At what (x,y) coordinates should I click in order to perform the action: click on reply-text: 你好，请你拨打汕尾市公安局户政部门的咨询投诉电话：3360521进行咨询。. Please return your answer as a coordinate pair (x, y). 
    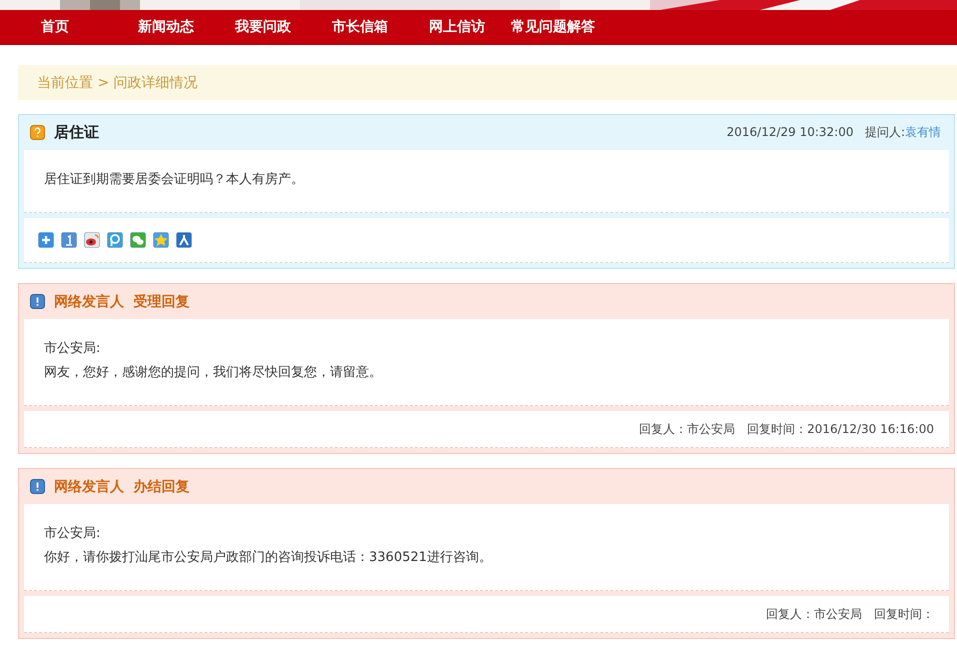
    Looking at the image, I should click on (268, 558).